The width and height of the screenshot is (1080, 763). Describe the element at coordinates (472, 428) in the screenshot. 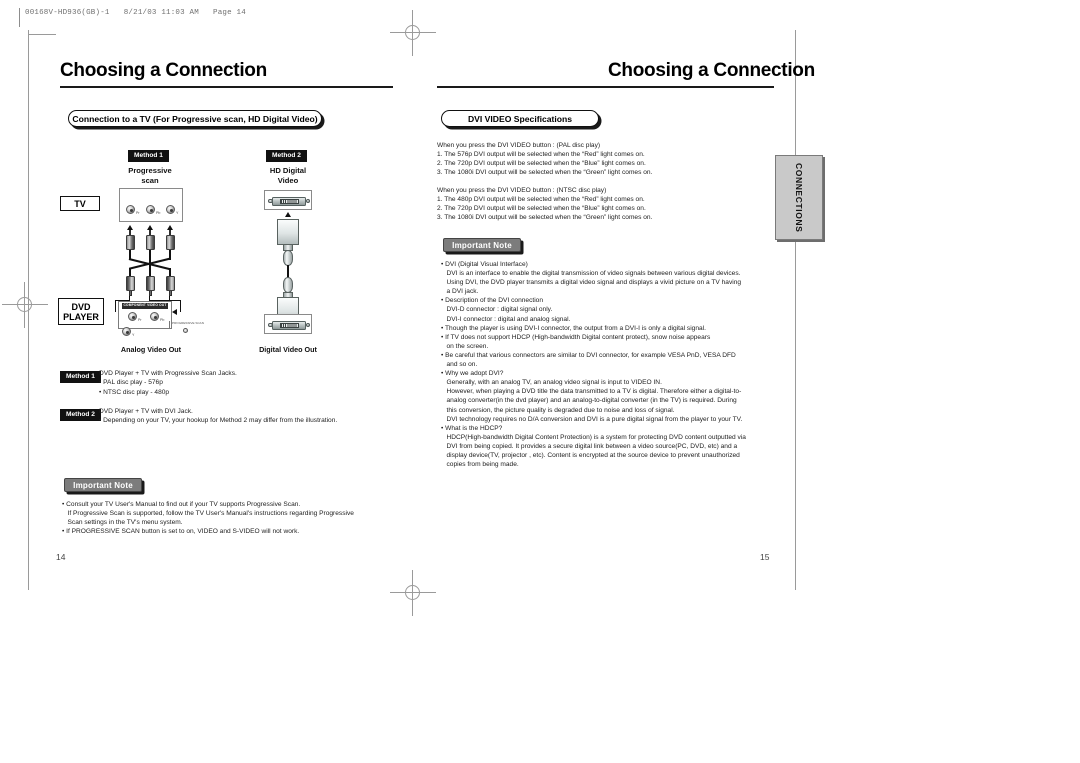

I see `right-note-line-18: • What is the HDCP?` at that location.